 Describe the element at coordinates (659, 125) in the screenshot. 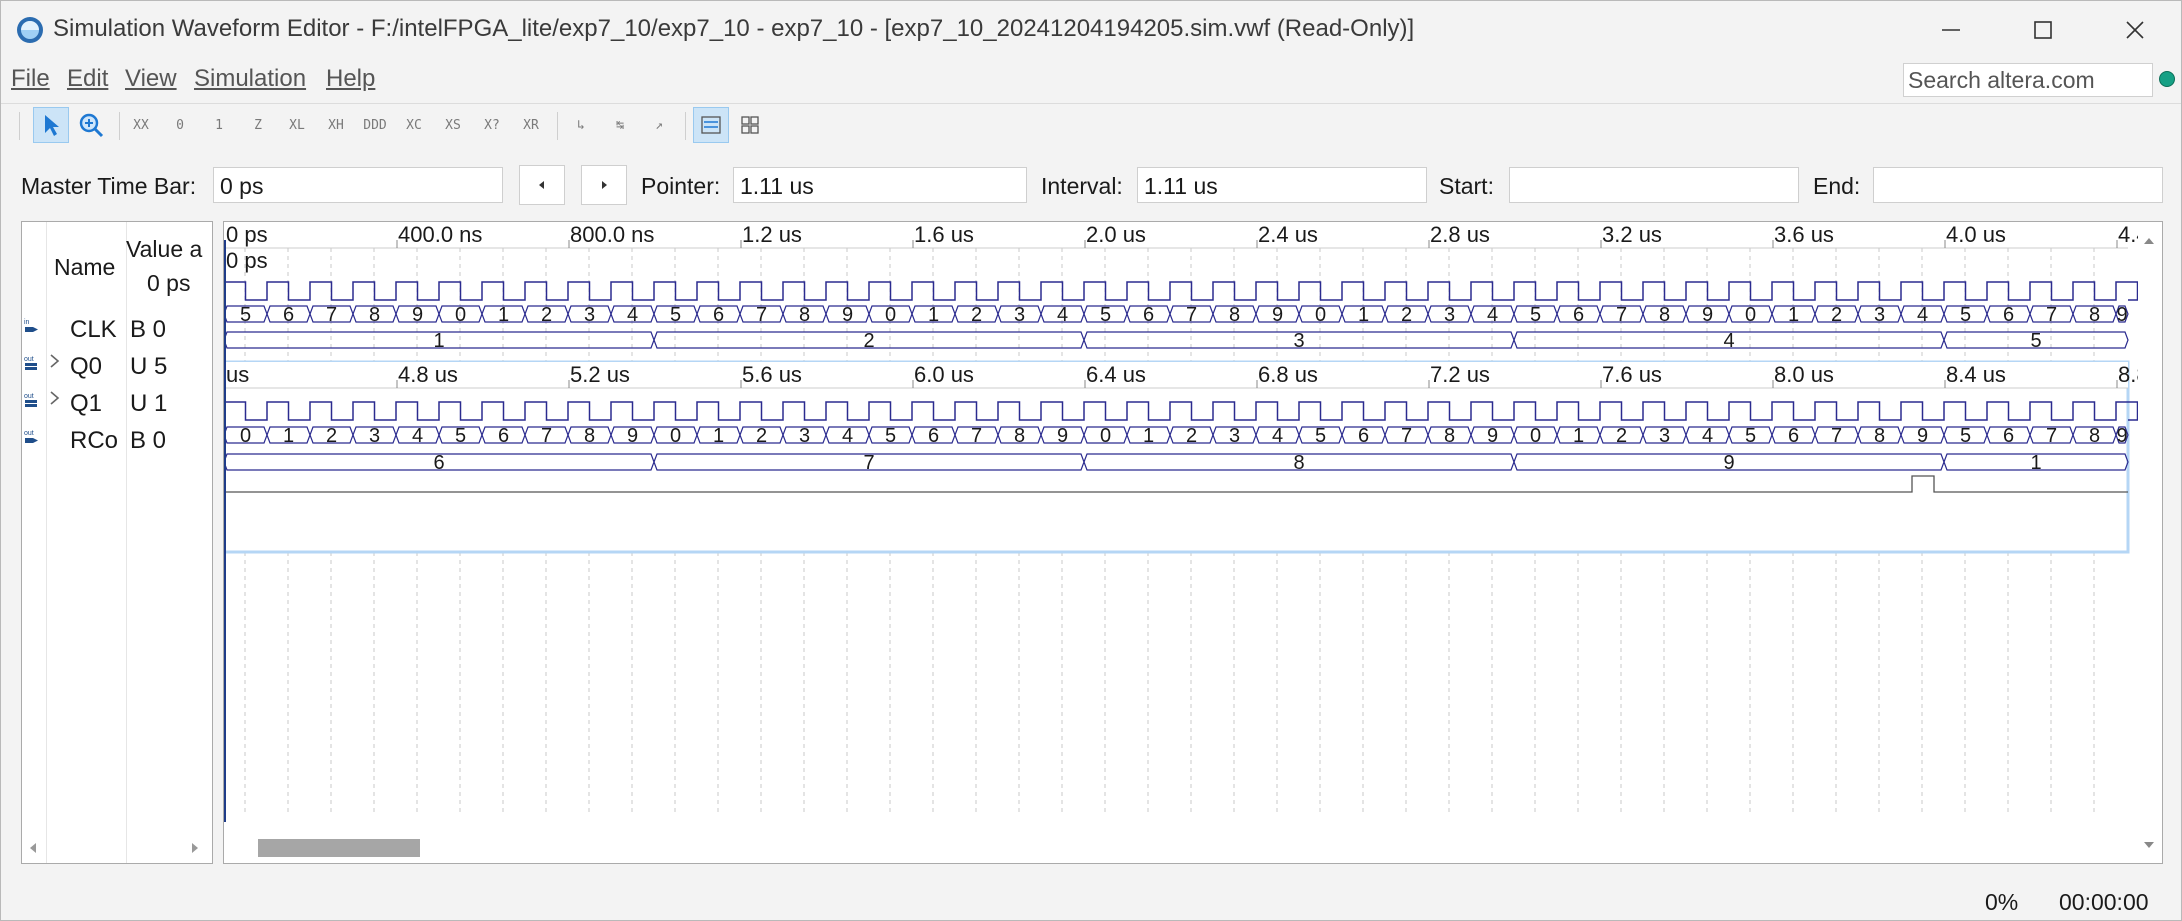

I see `group-button: ↗` at that location.